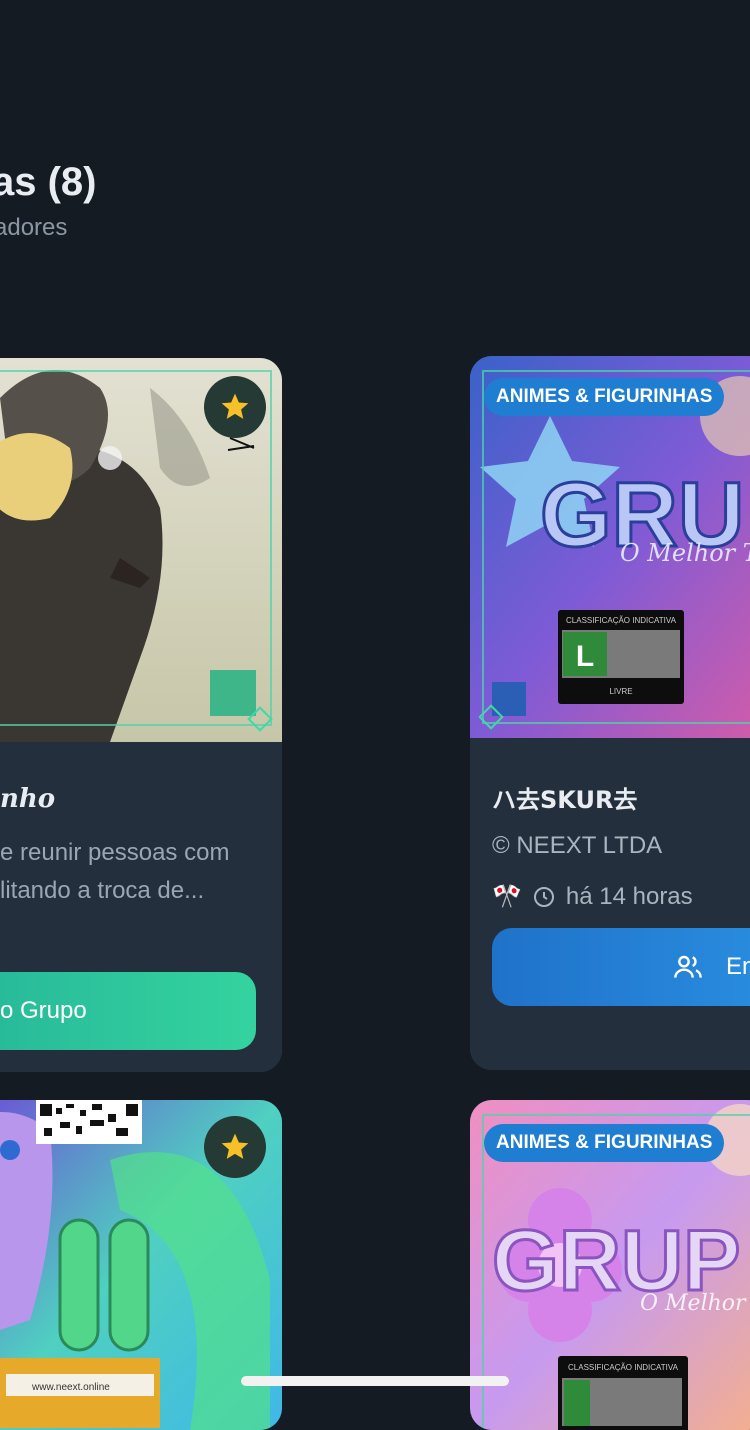  What do you see at coordinates (70, 1387) in the screenshot?
I see `url-text: www.neext.online` at bounding box center [70, 1387].